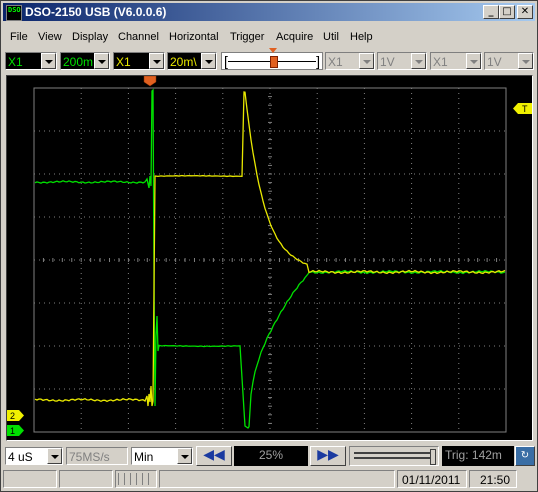 This screenshot has width=538, height=492. Describe the element at coordinates (525, 12) in the screenshot. I see `close-button: ✕` at that location.